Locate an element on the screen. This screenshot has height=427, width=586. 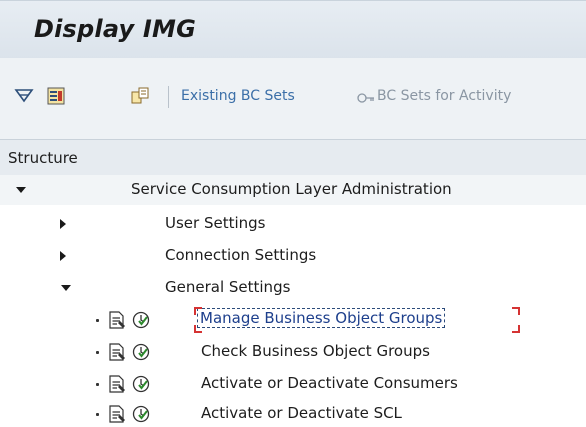
tree-node-label: Service Consumption Layer Administration is located at coordinates (291, 189).